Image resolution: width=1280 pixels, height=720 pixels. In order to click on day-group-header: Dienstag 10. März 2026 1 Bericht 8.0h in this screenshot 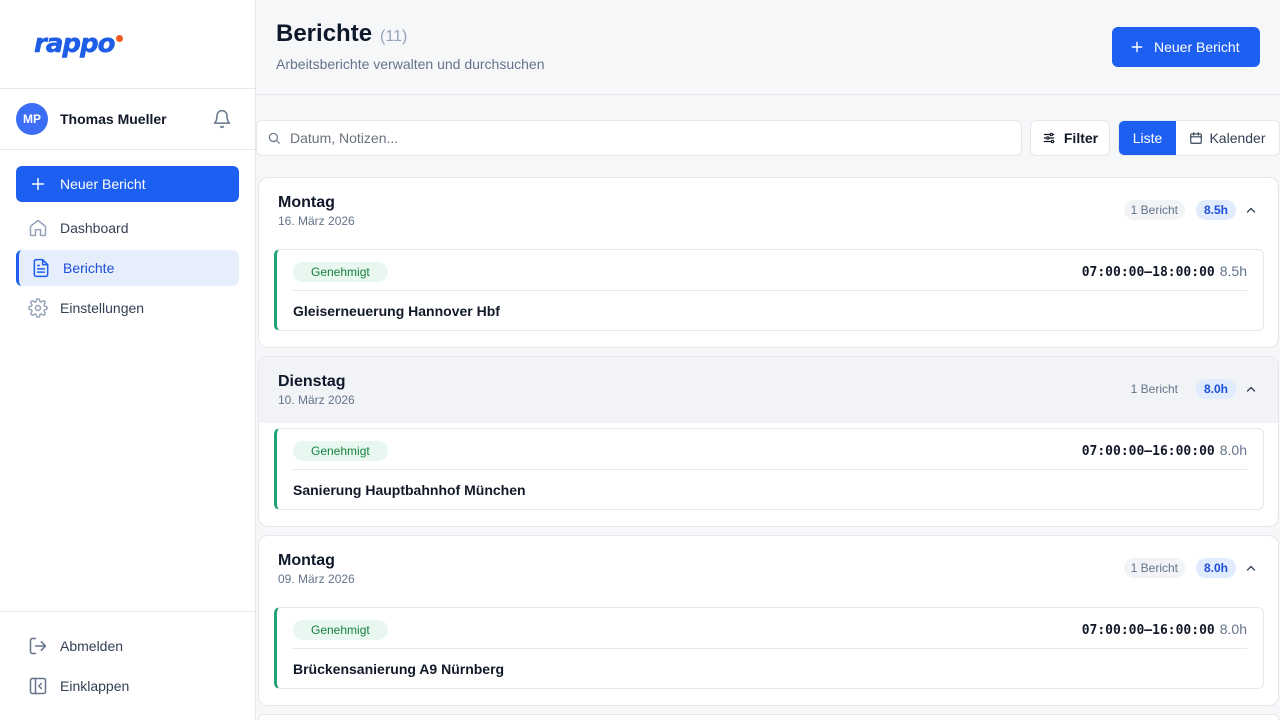, I will do `click(768, 390)`.